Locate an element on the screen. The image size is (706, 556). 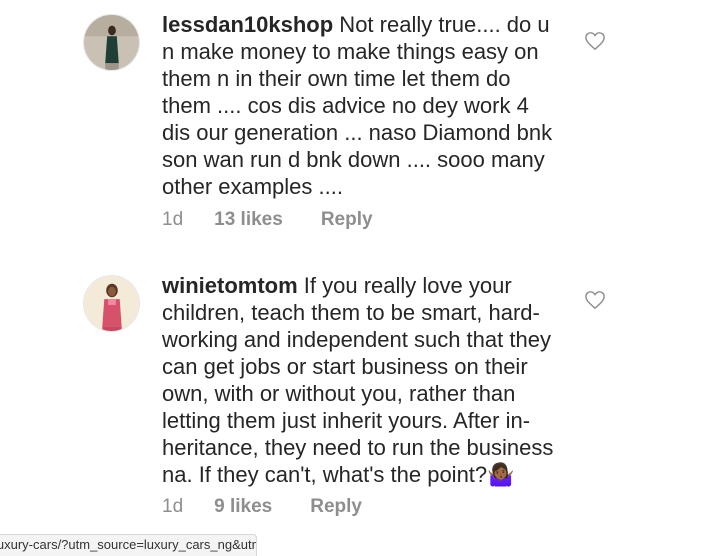
comment-meta: 1d 13 likes Reply is located at coordinates (267, 220).